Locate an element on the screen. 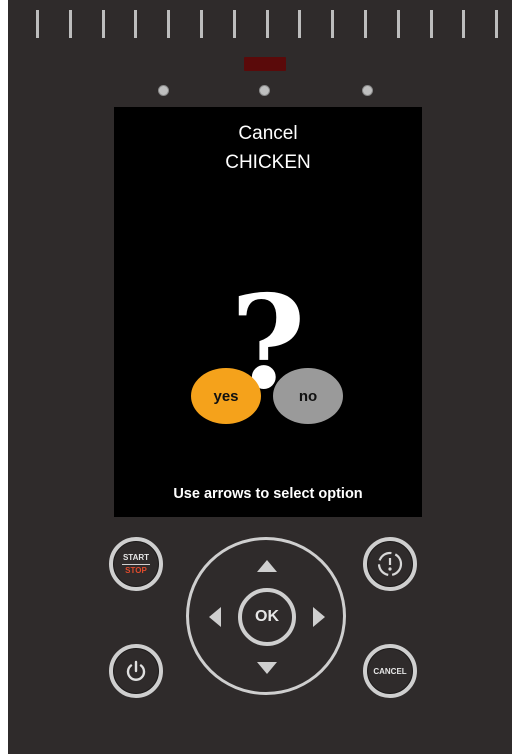 This screenshot has height=754, width=520. yes-button: yes is located at coordinates (226, 396).